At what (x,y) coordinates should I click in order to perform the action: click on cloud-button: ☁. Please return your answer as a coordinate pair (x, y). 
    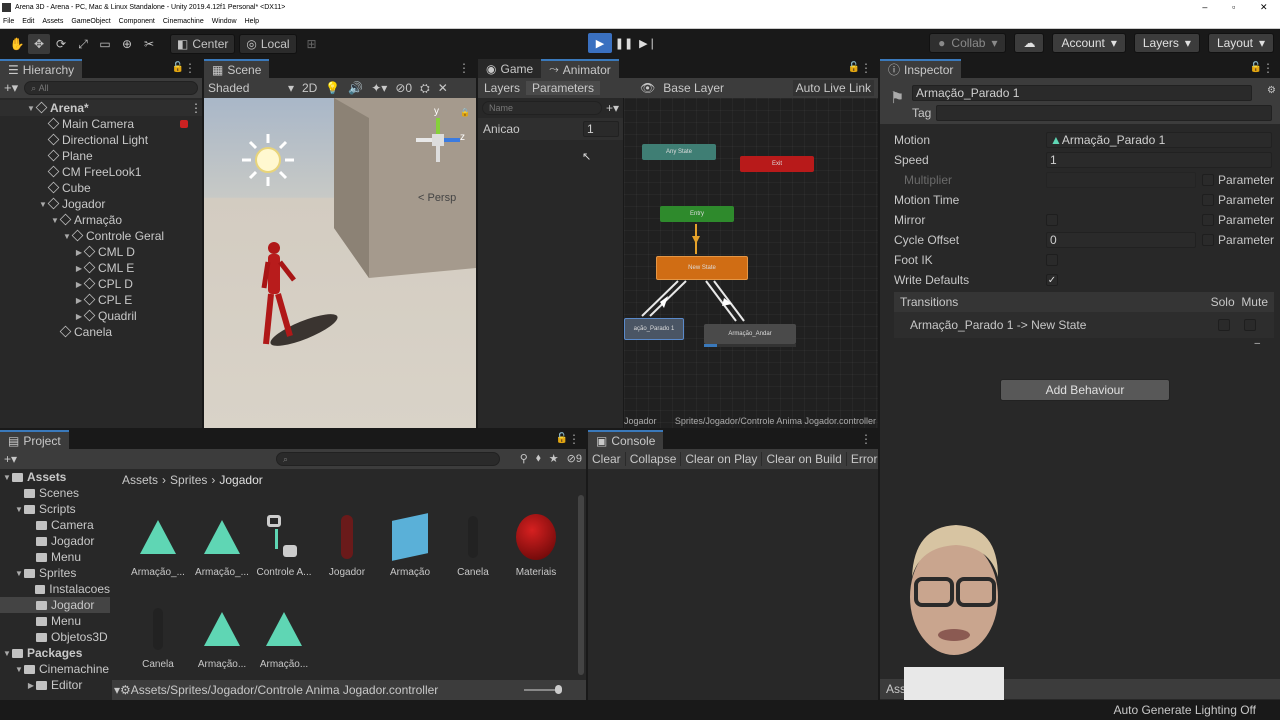
    Looking at the image, I should click on (1029, 43).